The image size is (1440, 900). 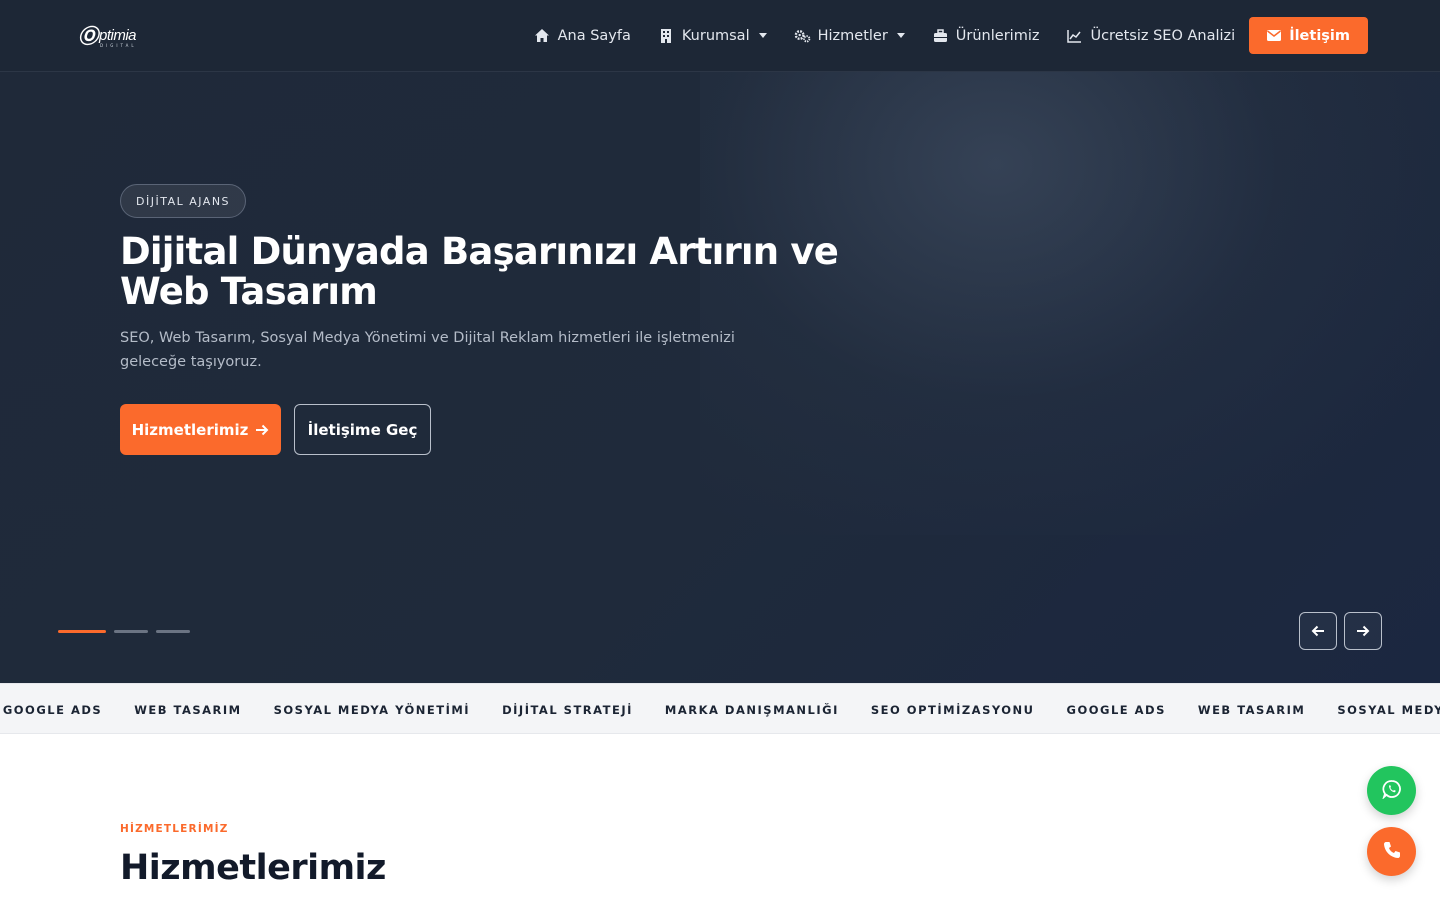 I want to click on section-title: Hizmetlerimiz, so click(x=253, y=868).